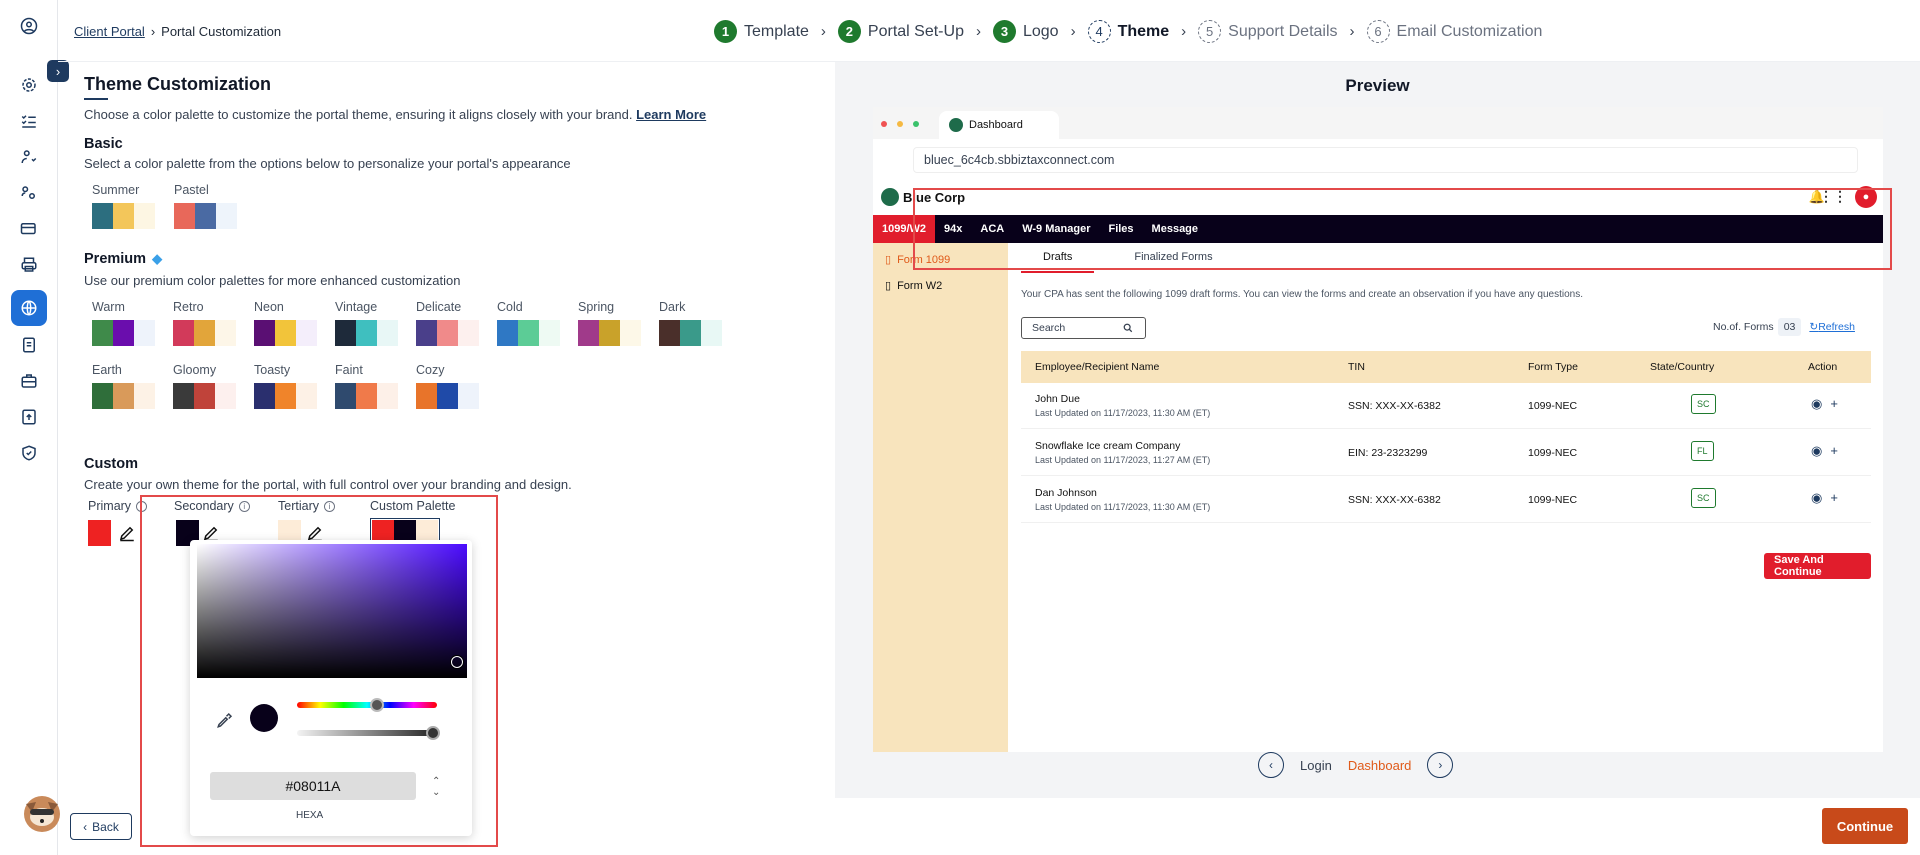 The image size is (1920, 855). I want to click on learn-more-link: Learn More, so click(671, 114).